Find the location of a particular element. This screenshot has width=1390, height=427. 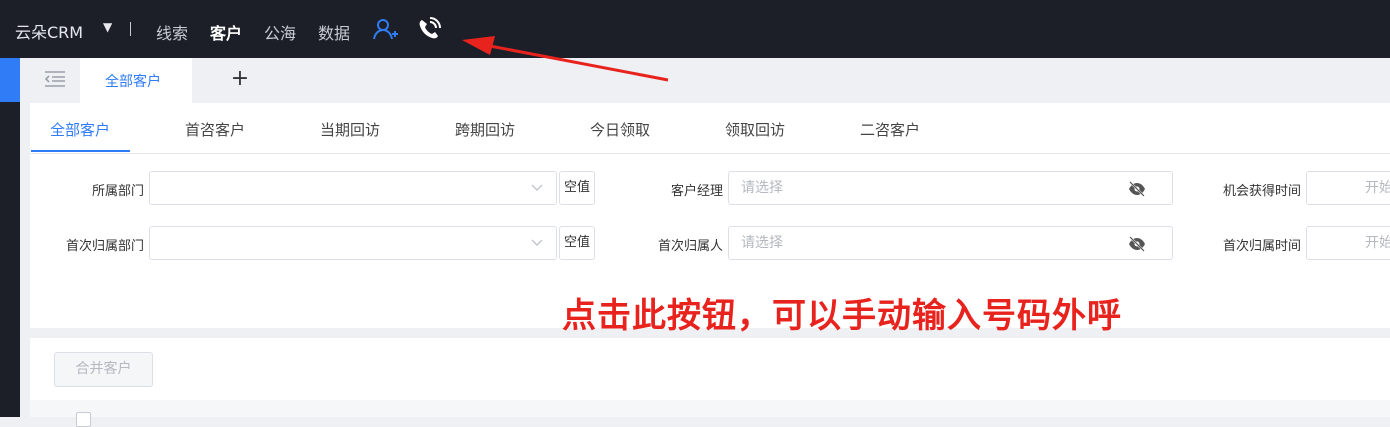

chance-time-placeholder: 开始 is located at coordinates (1377, 188).